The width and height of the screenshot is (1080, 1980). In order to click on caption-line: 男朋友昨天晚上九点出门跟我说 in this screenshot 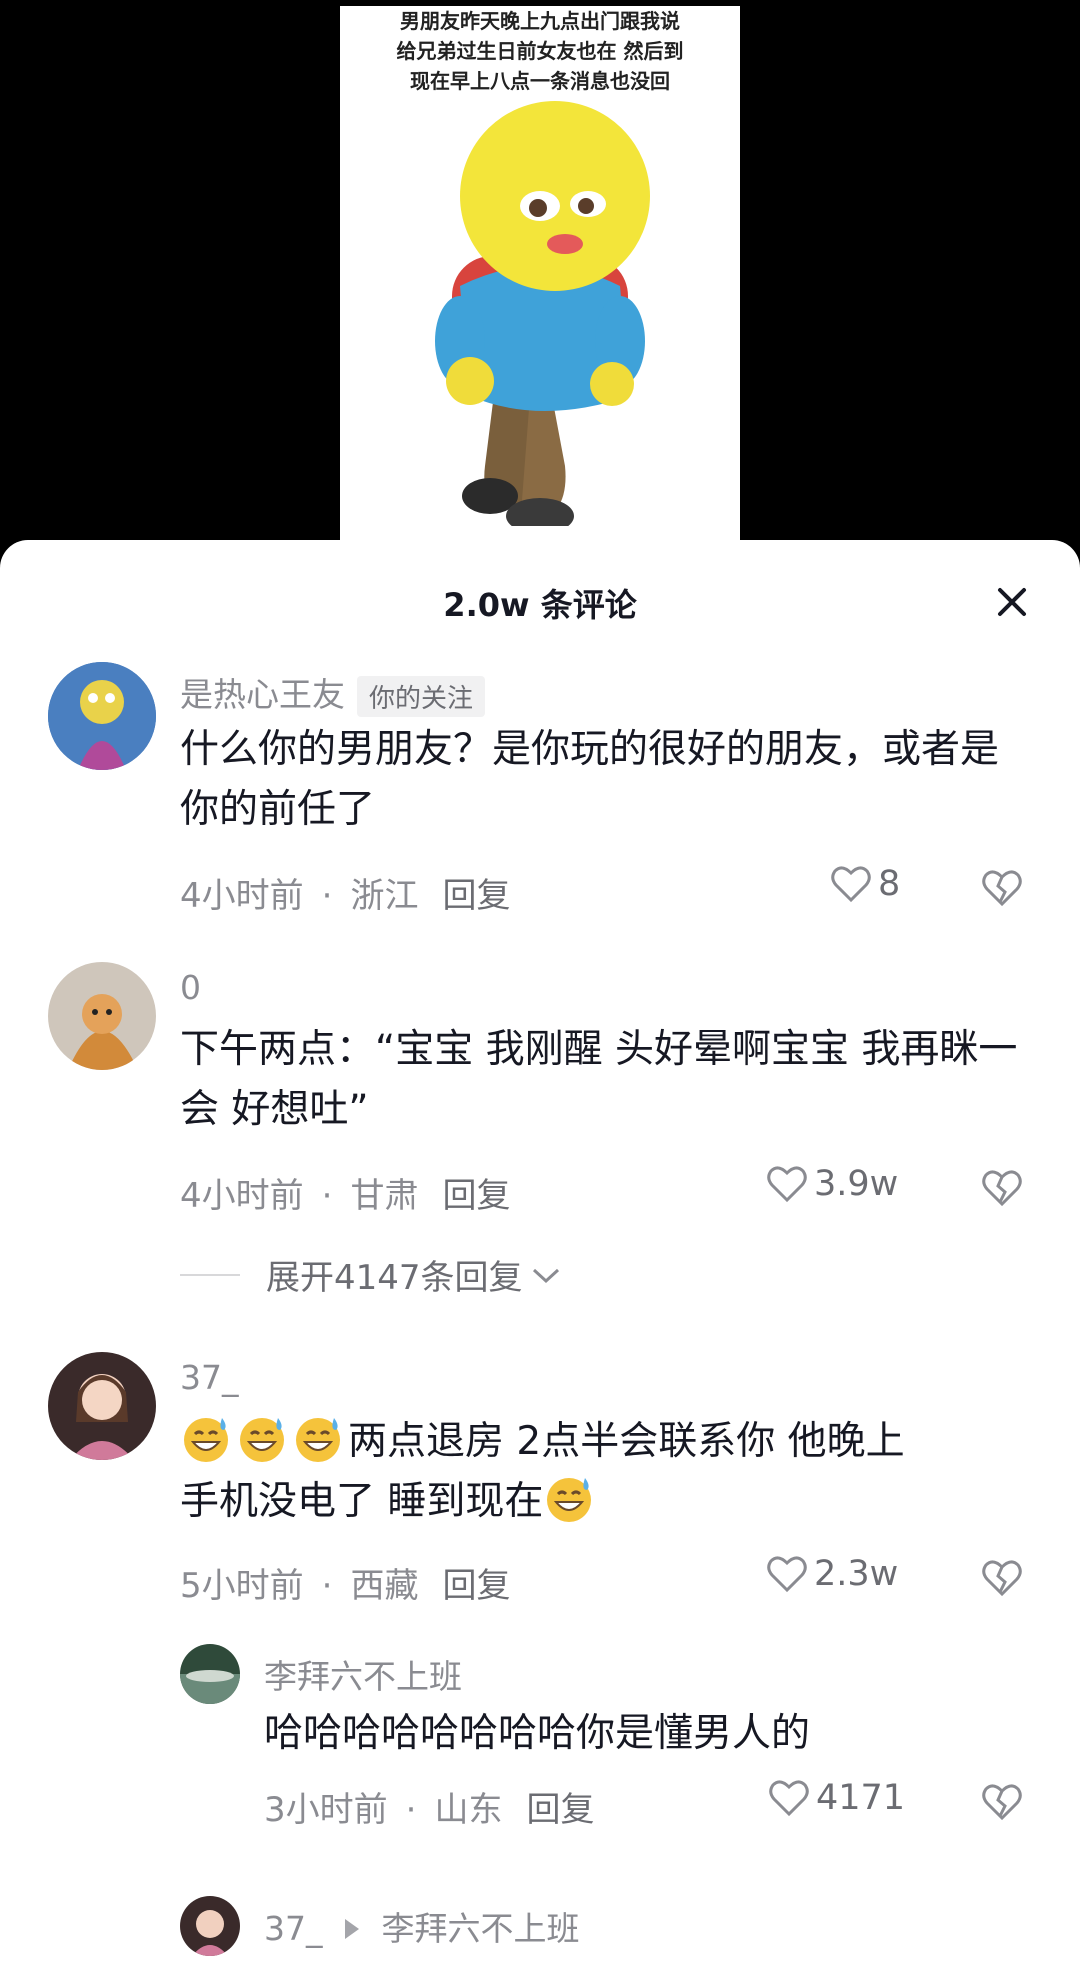, I will do `click(540, 21)`.